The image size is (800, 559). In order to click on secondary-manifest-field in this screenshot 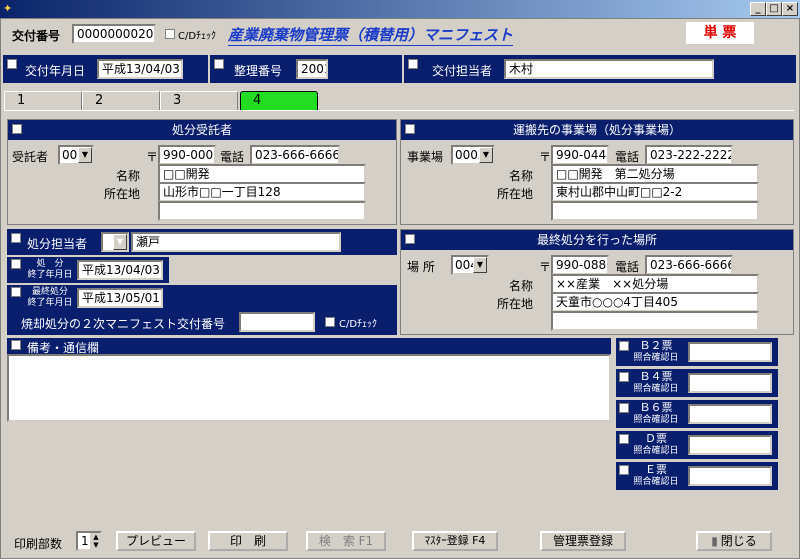, I will do `click(277, 322)`.